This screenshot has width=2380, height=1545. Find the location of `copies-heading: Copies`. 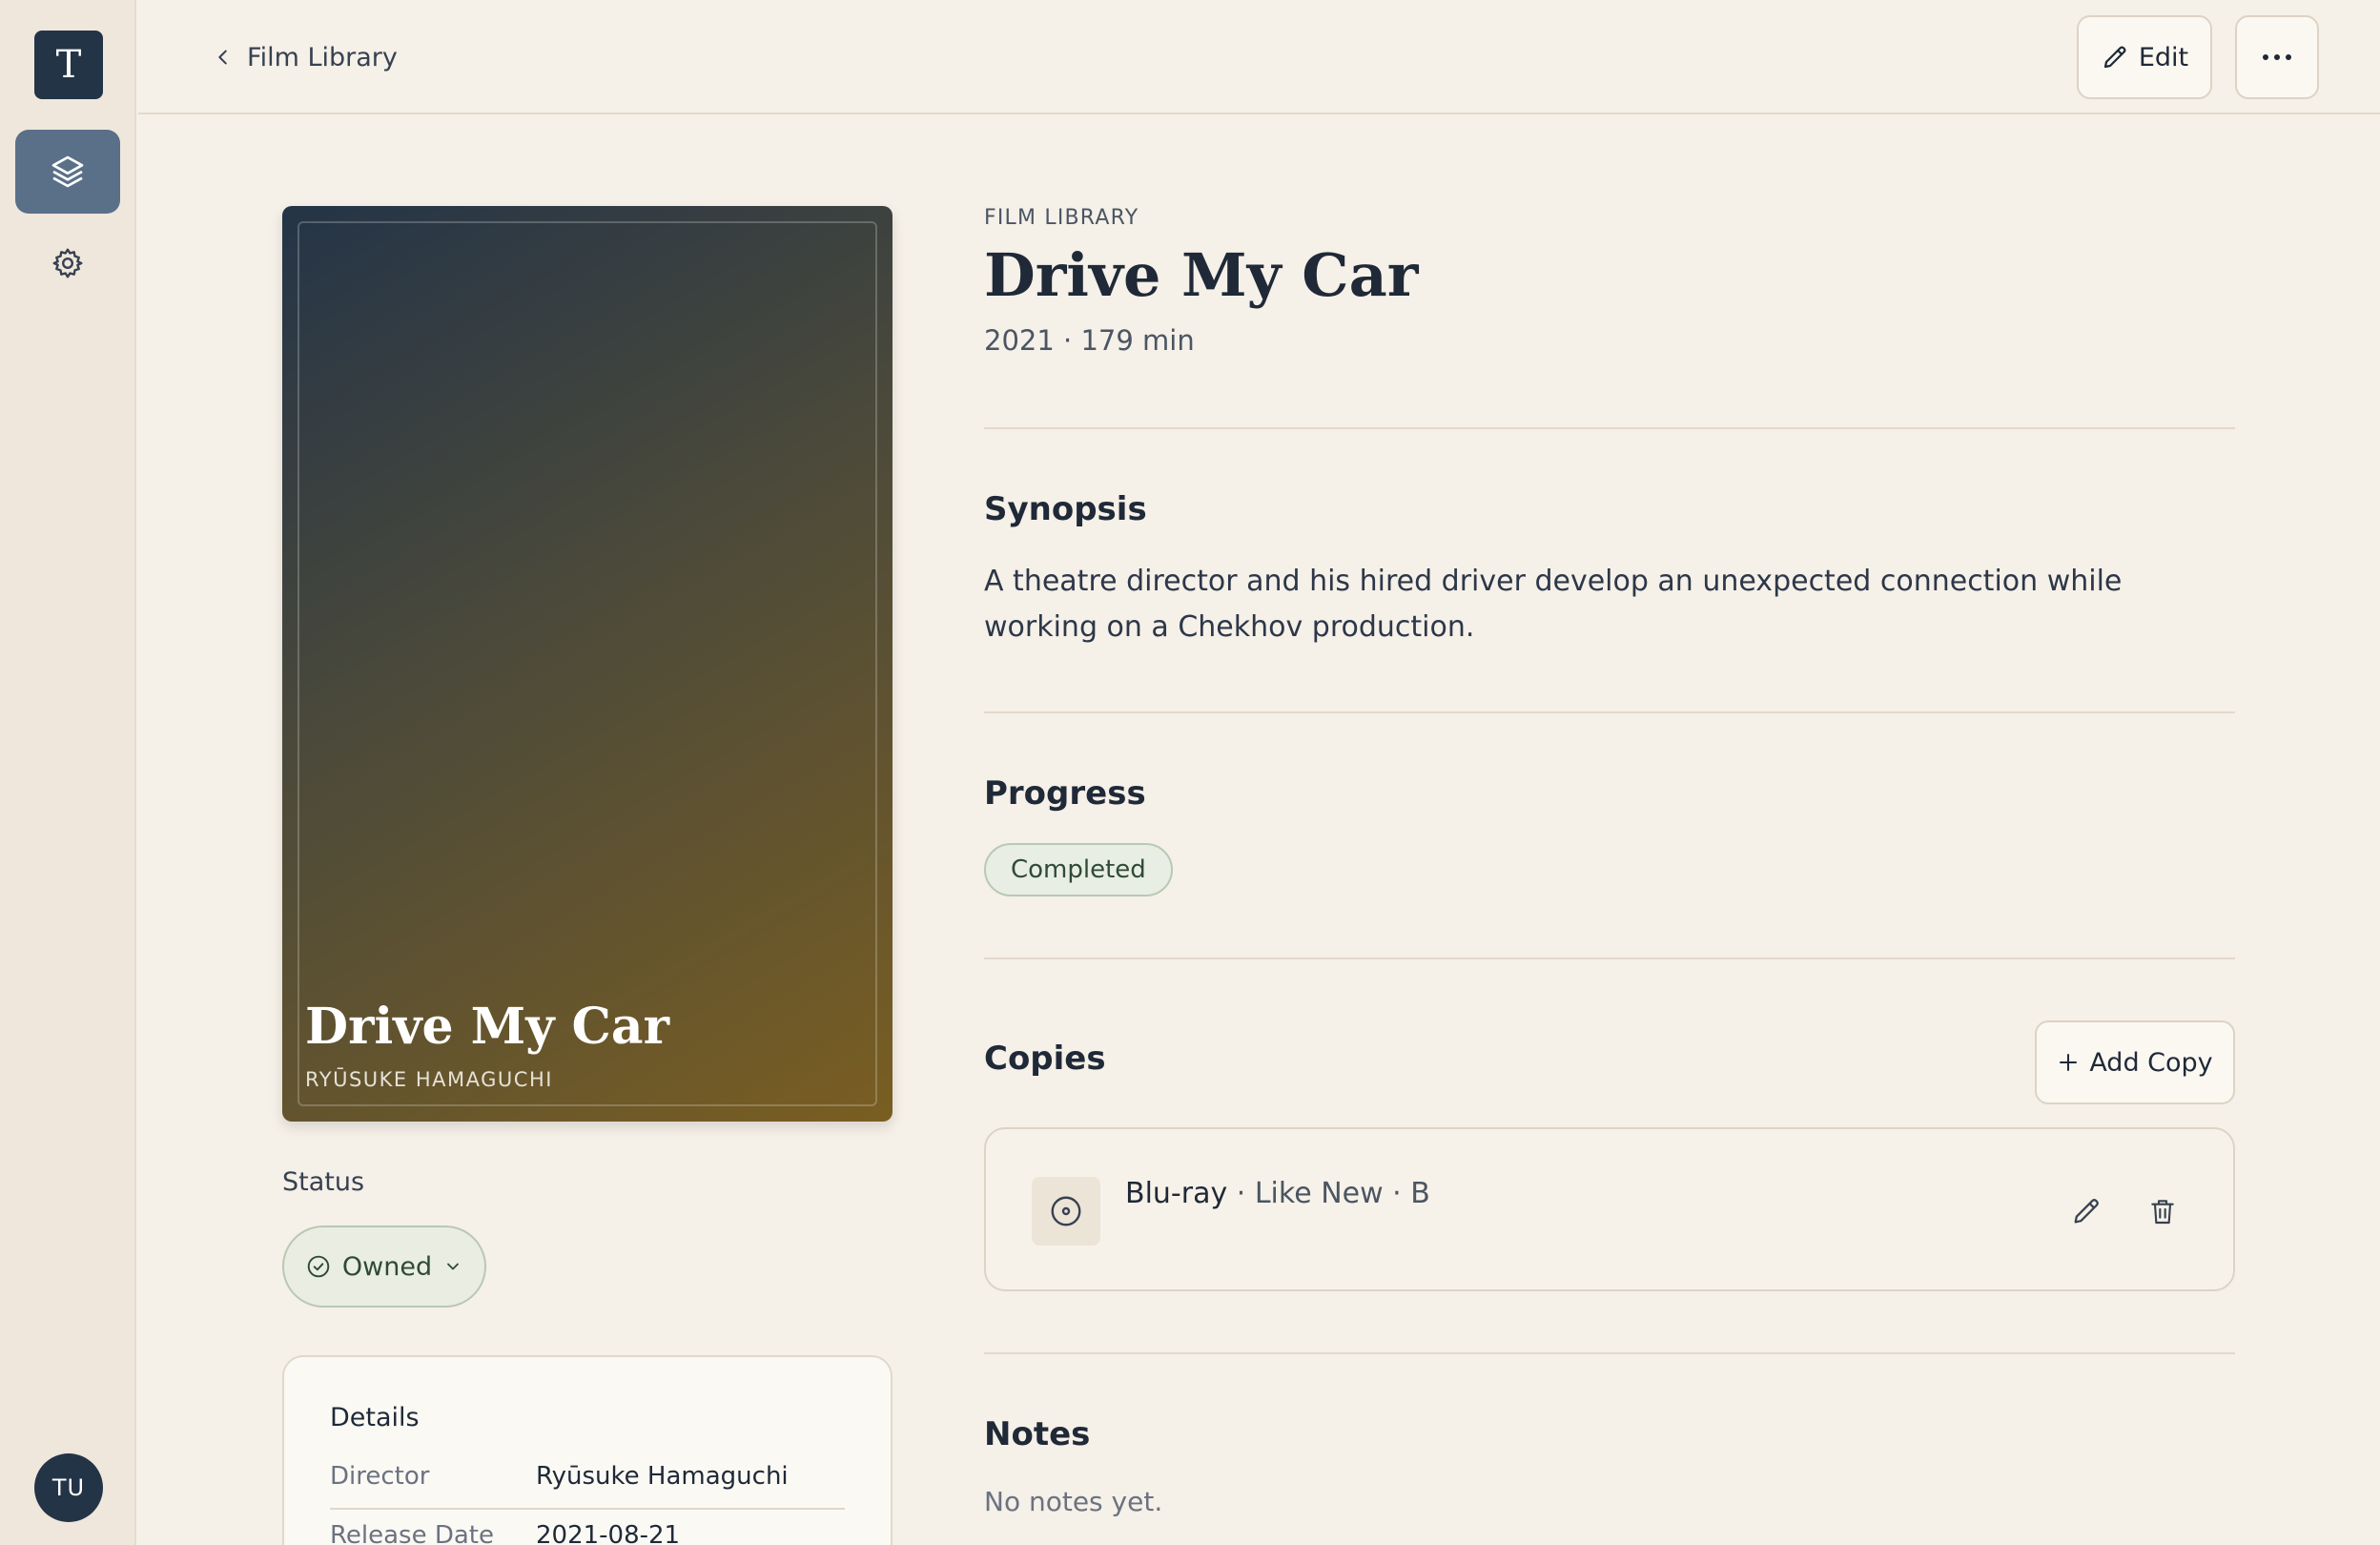

copies-heading: Copies is located at coordinates (1045, 1059).